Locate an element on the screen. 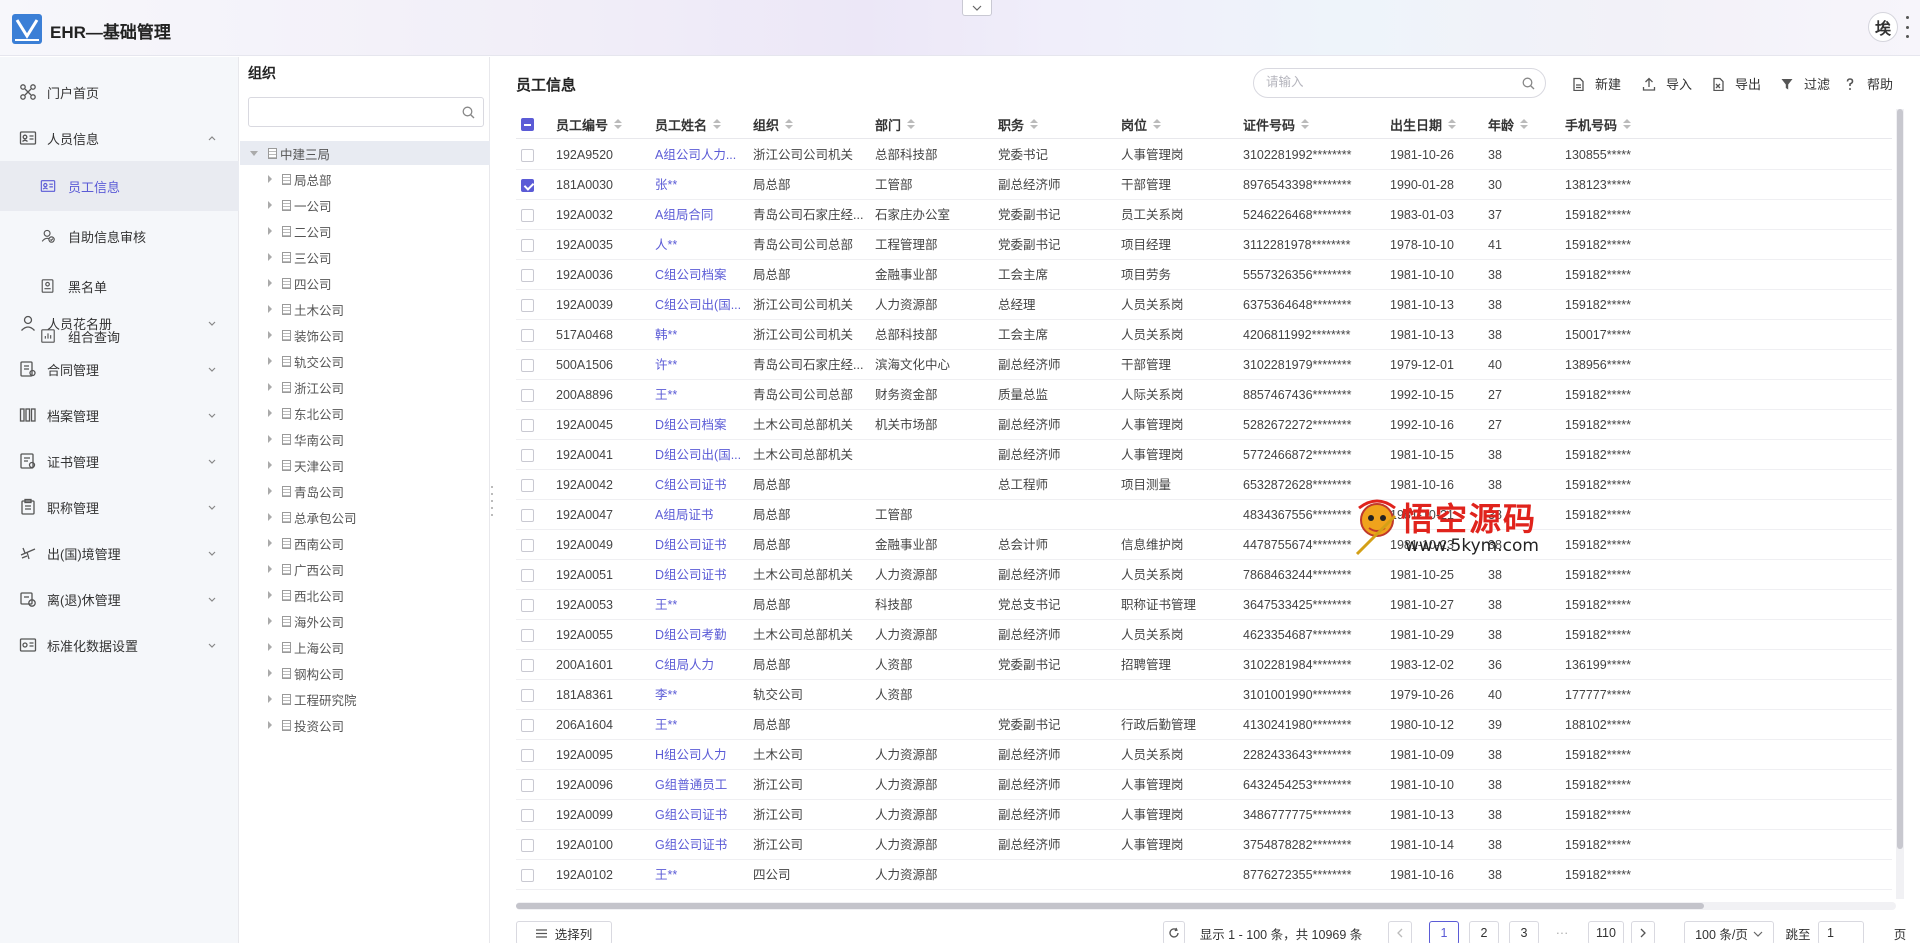 This screenshot has width=1920, height=943. toolbar-upload-button: 导入 is located at coordinates (1667, 83).